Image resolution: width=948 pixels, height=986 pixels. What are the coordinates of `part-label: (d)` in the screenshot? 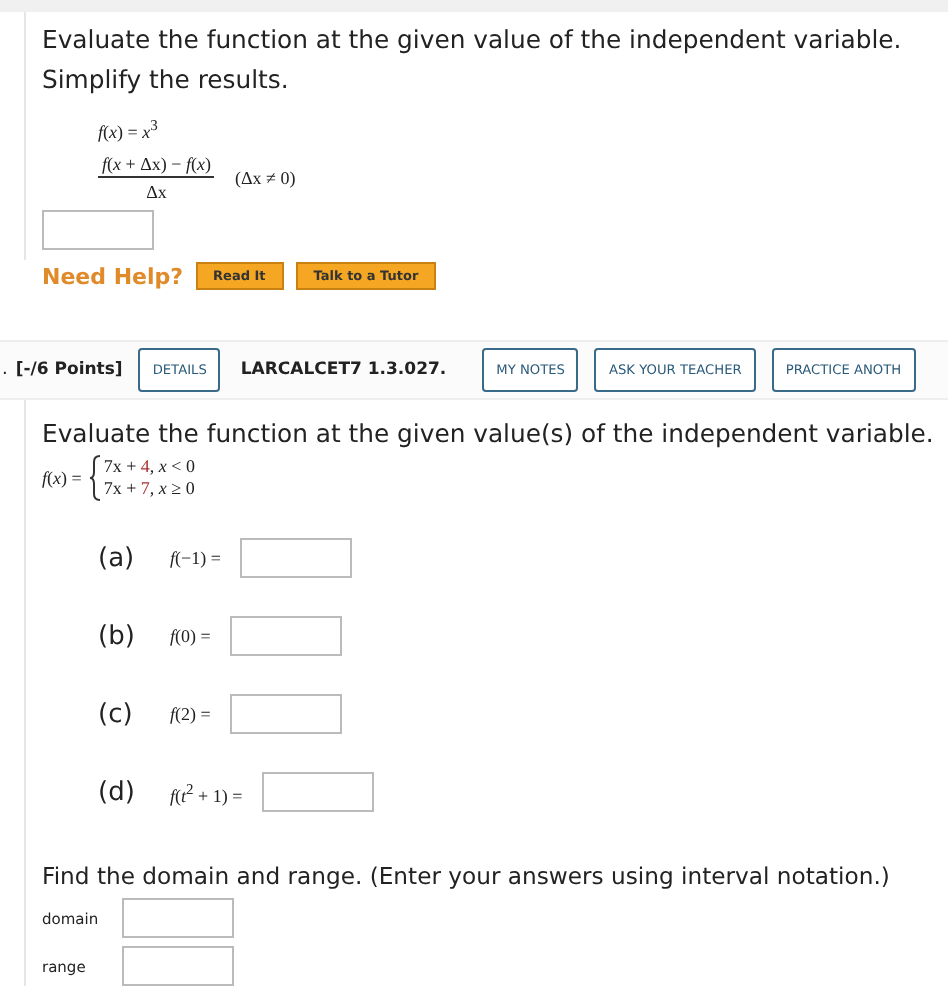 It's located at (117, 792).